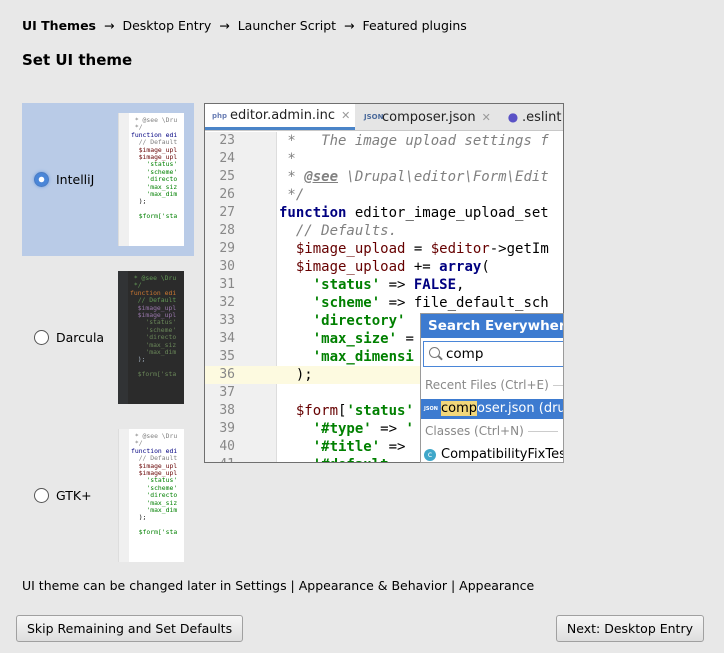 This screenshot has height=653, width=724. What do you see at coordinates (392, 267) in the screenshot?
I see `code-text: $image_upload += array(` at bounding box center [392, 267].